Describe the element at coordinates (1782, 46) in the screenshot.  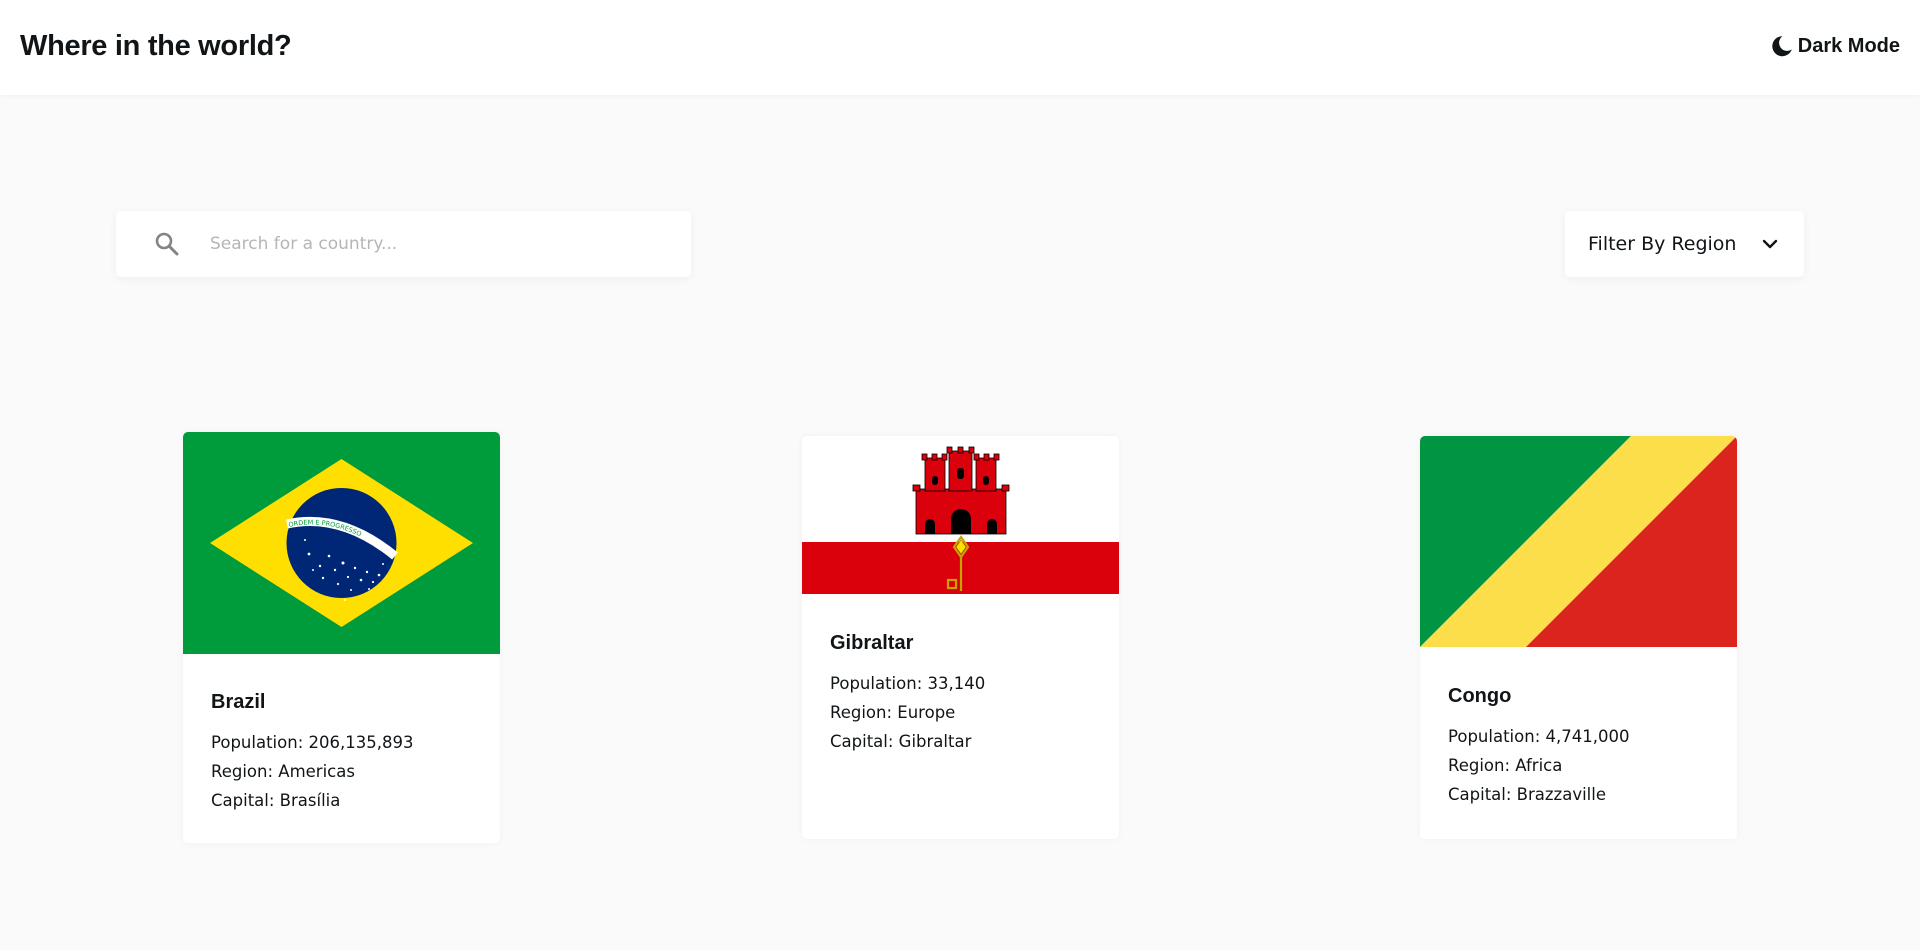
I see `moon-icon` at that location.